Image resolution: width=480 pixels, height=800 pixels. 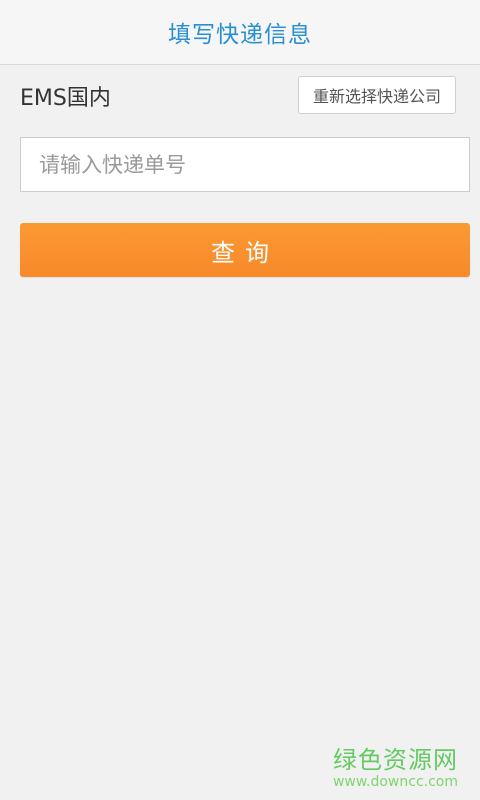 What do you see at coordinates (65, 98) in the screenshot?
I see `courier-company-name: EMS国内` at bounding box center [65, 98].